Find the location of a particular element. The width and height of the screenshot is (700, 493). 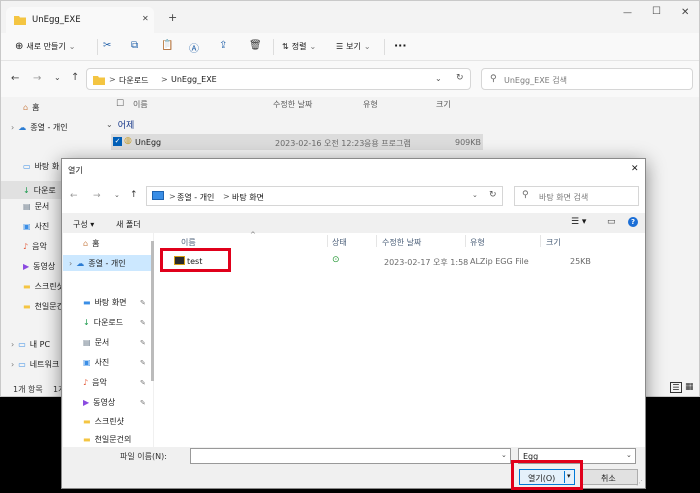

breadcrumb-desktop: 바탕 화면 is located at coordinates (248, 197).